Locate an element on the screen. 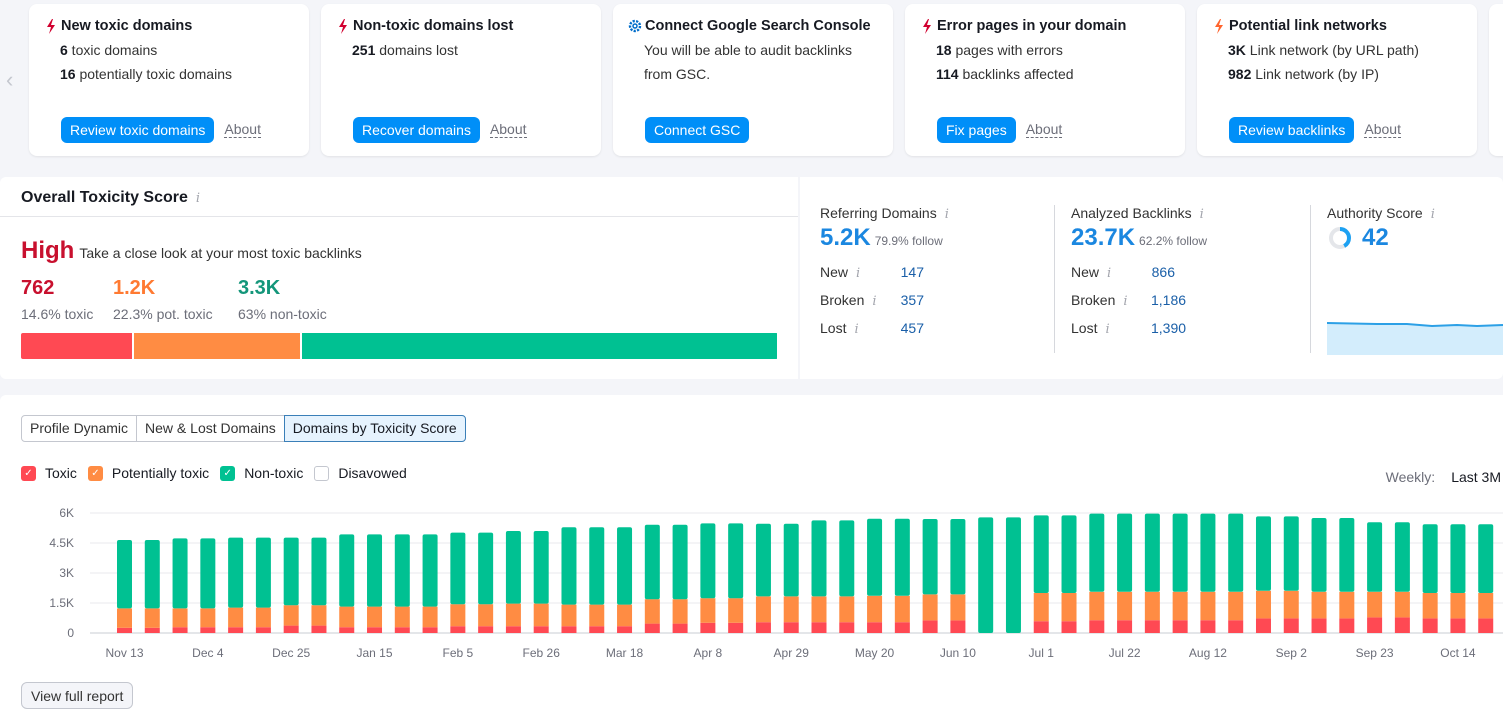 The height and width of the screenshot is (721, 1503). authority-score-title: Authority Score is located at coordinates (1375, 213).